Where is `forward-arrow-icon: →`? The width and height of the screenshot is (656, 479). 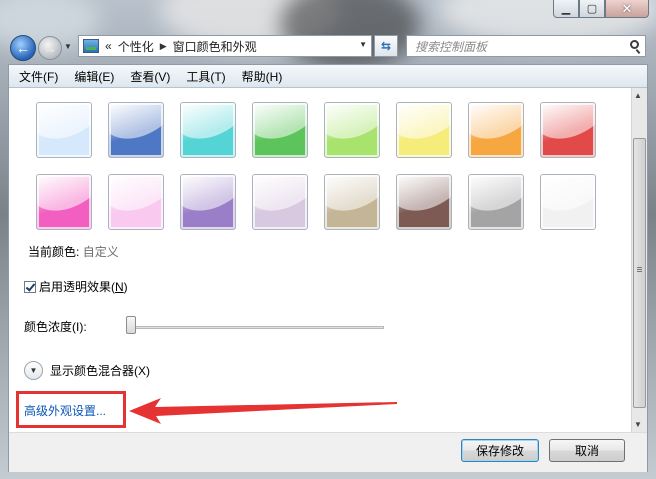 forward-arrow-icon: → is located at coordinates (50, 48).